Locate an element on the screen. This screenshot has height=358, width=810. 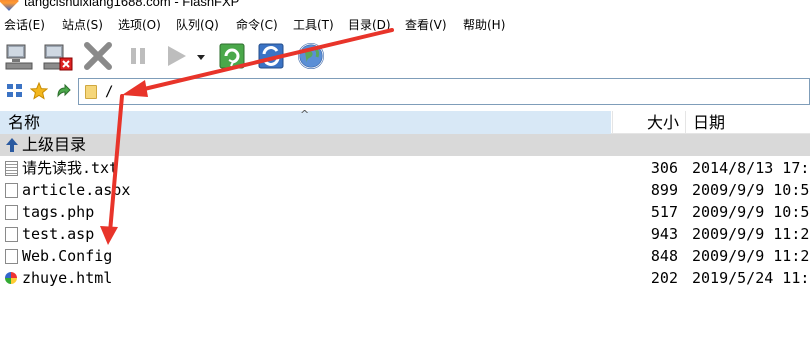
disconnect-button is located at coordinates (58, 56).